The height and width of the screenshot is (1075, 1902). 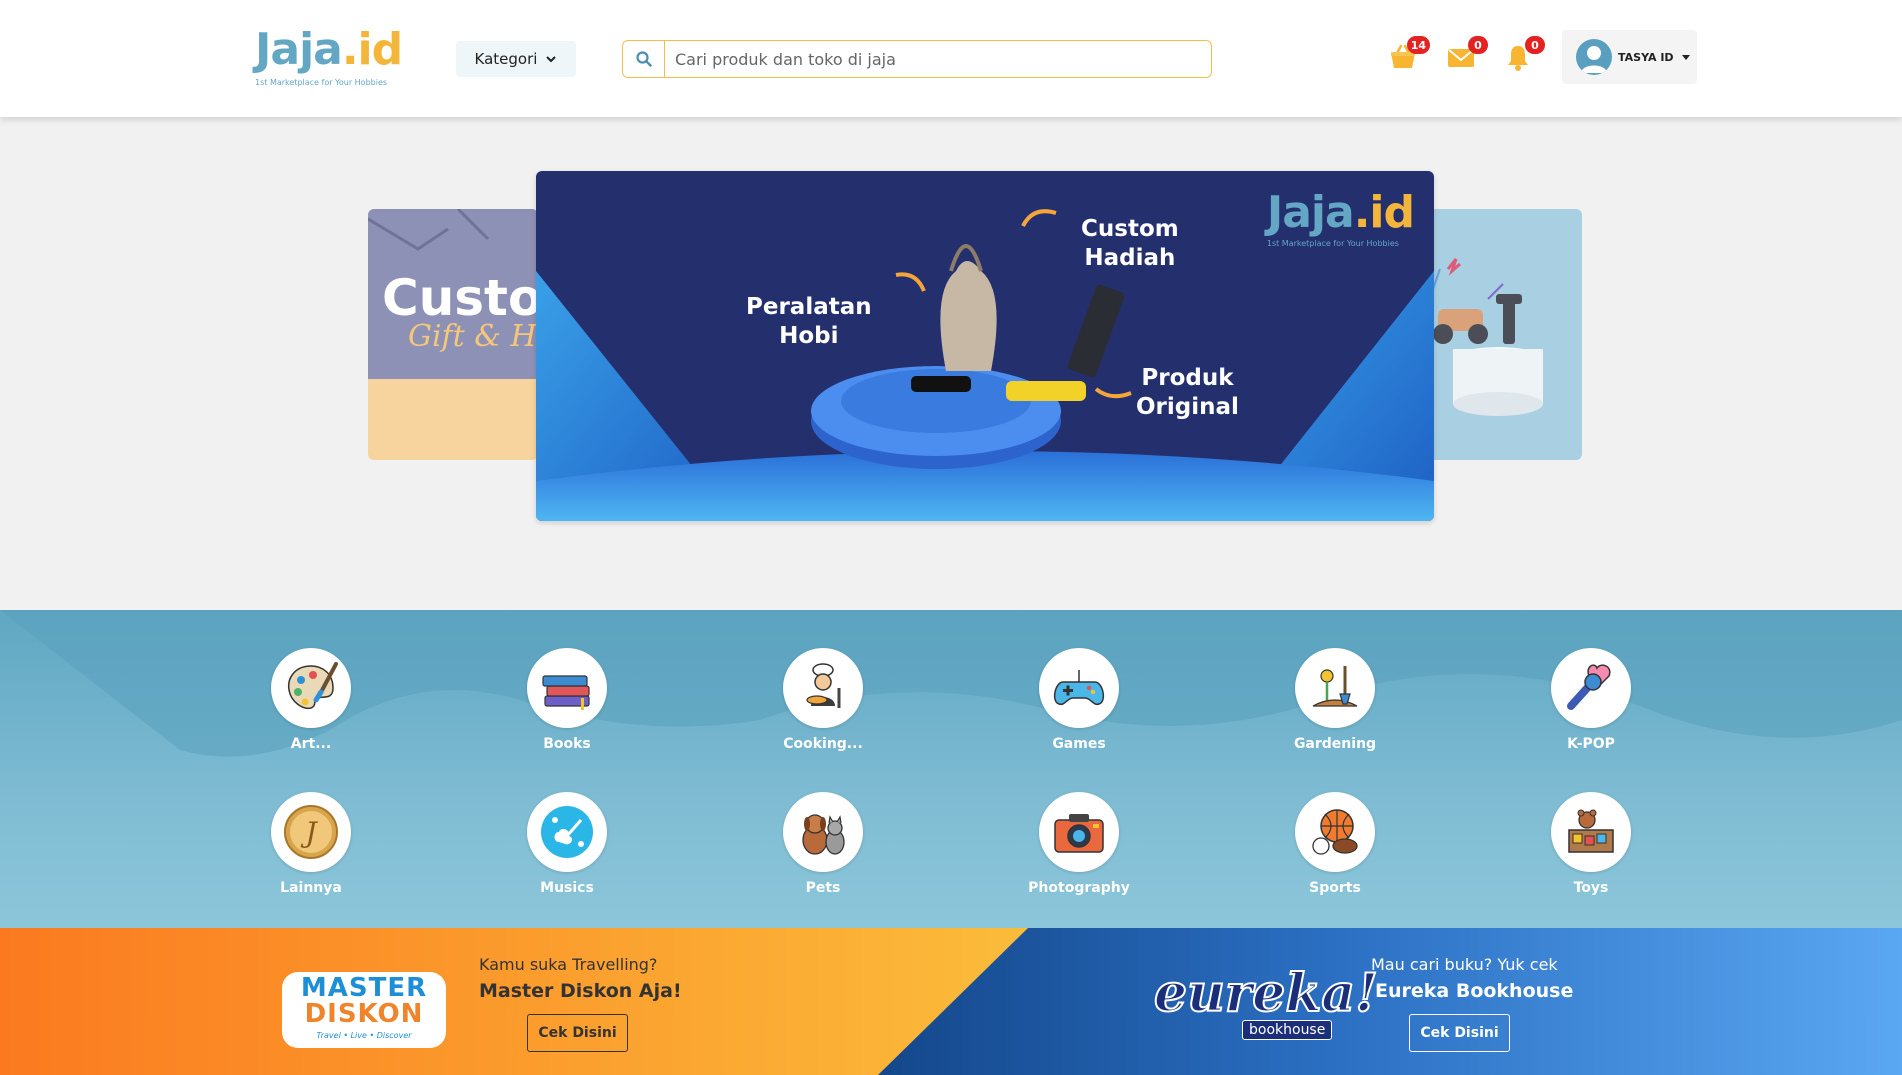 What do you see at coordinates (1589, 687) in the screenshot?
I see `microphone-heart-icon` at bounding box center [1589, 687].